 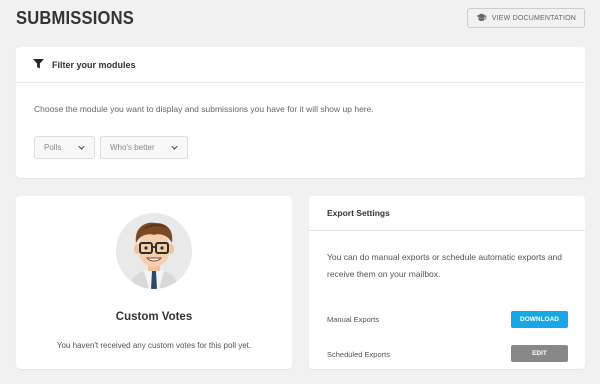 I want to click on manual-exports-label: Manual Exports, so click(x=353, y=319).